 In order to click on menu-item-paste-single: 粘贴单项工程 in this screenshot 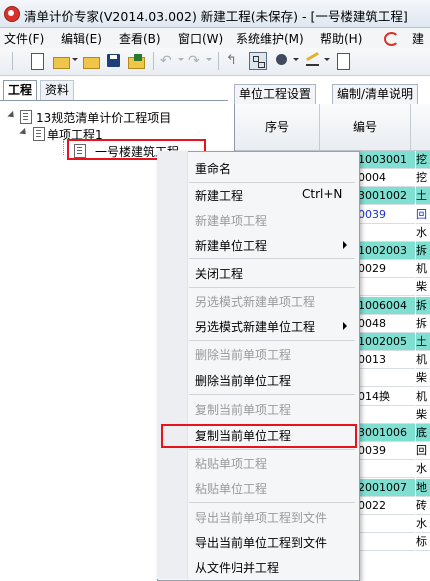, I will do `click(231, 463)`.